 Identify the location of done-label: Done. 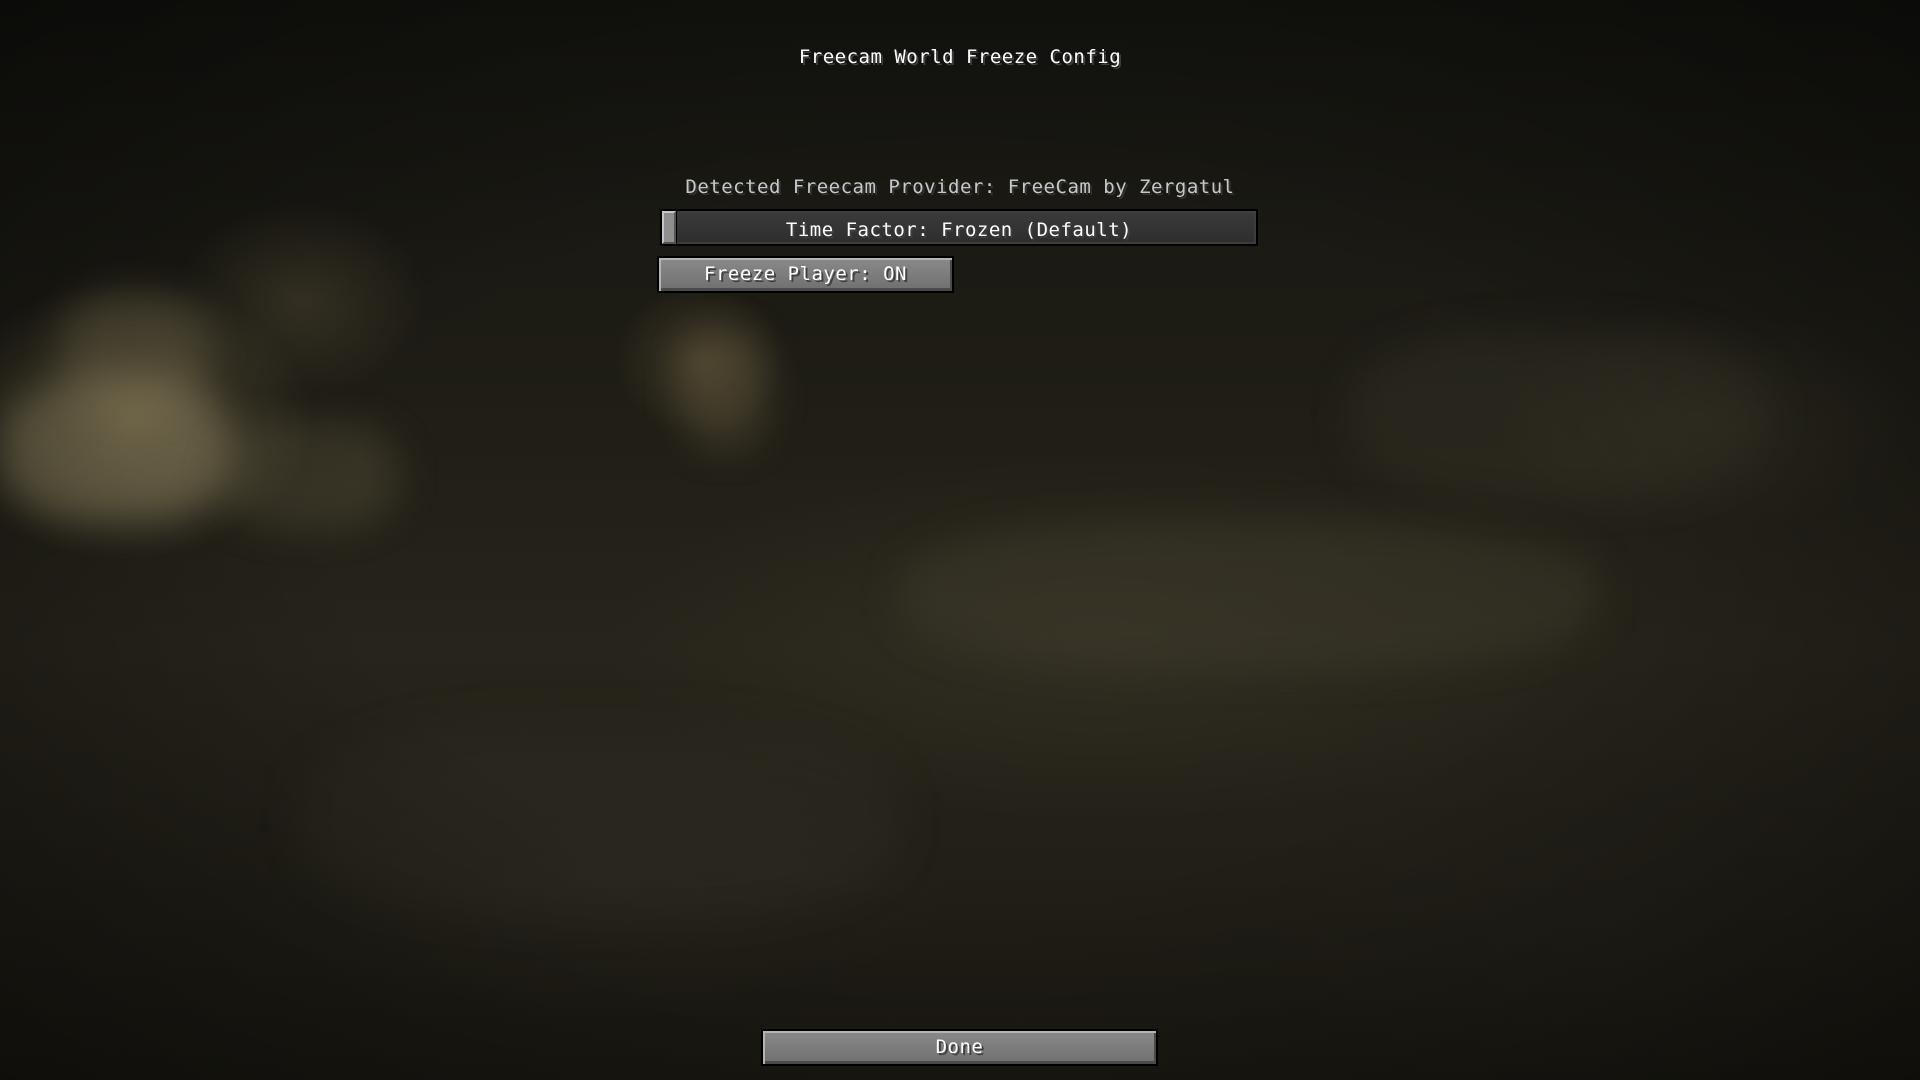
(959, 1047).